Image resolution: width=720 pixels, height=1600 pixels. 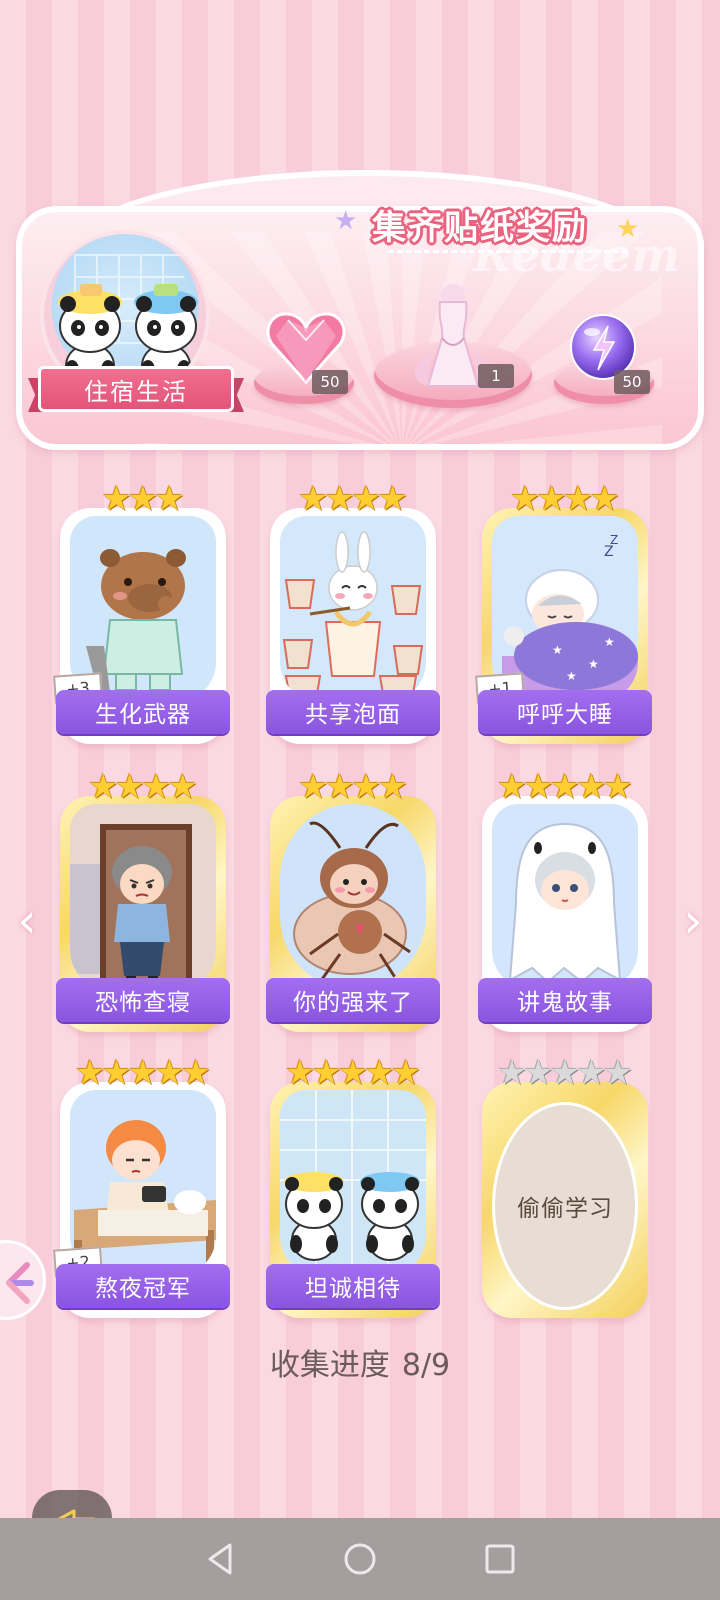 What do you see at coordinates (496, 376) in the screenshot?
I see `reward-count: 1` at bounding box center [496, 376].